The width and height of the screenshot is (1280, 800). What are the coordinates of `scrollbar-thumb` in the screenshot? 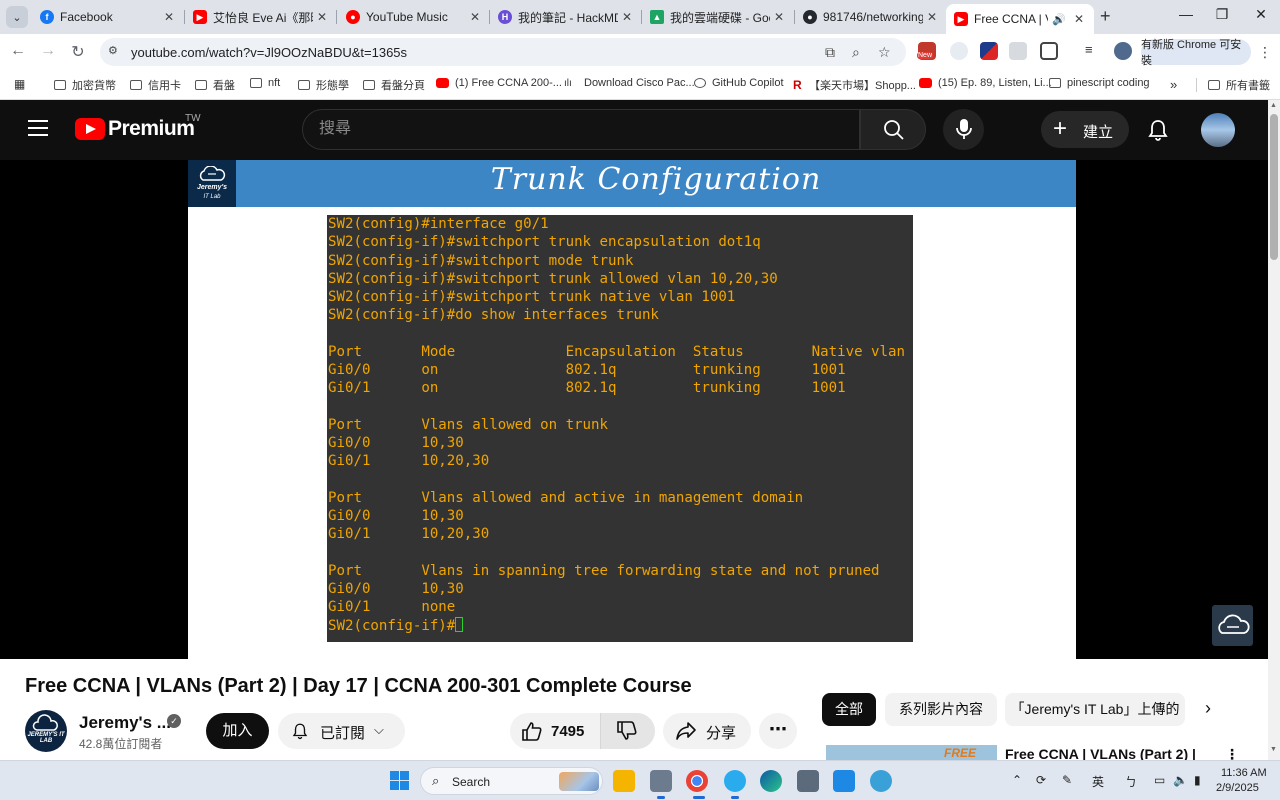 It's located at (1274, 187).